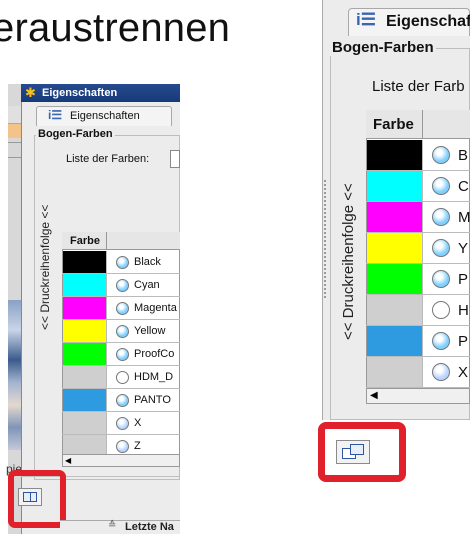 The height and width of the screenshot is (534, 470). What do you see at coordinates (121, 460) in the screenshot?
I see `horizontal-scrollbar` at bounding box center [121, 460].